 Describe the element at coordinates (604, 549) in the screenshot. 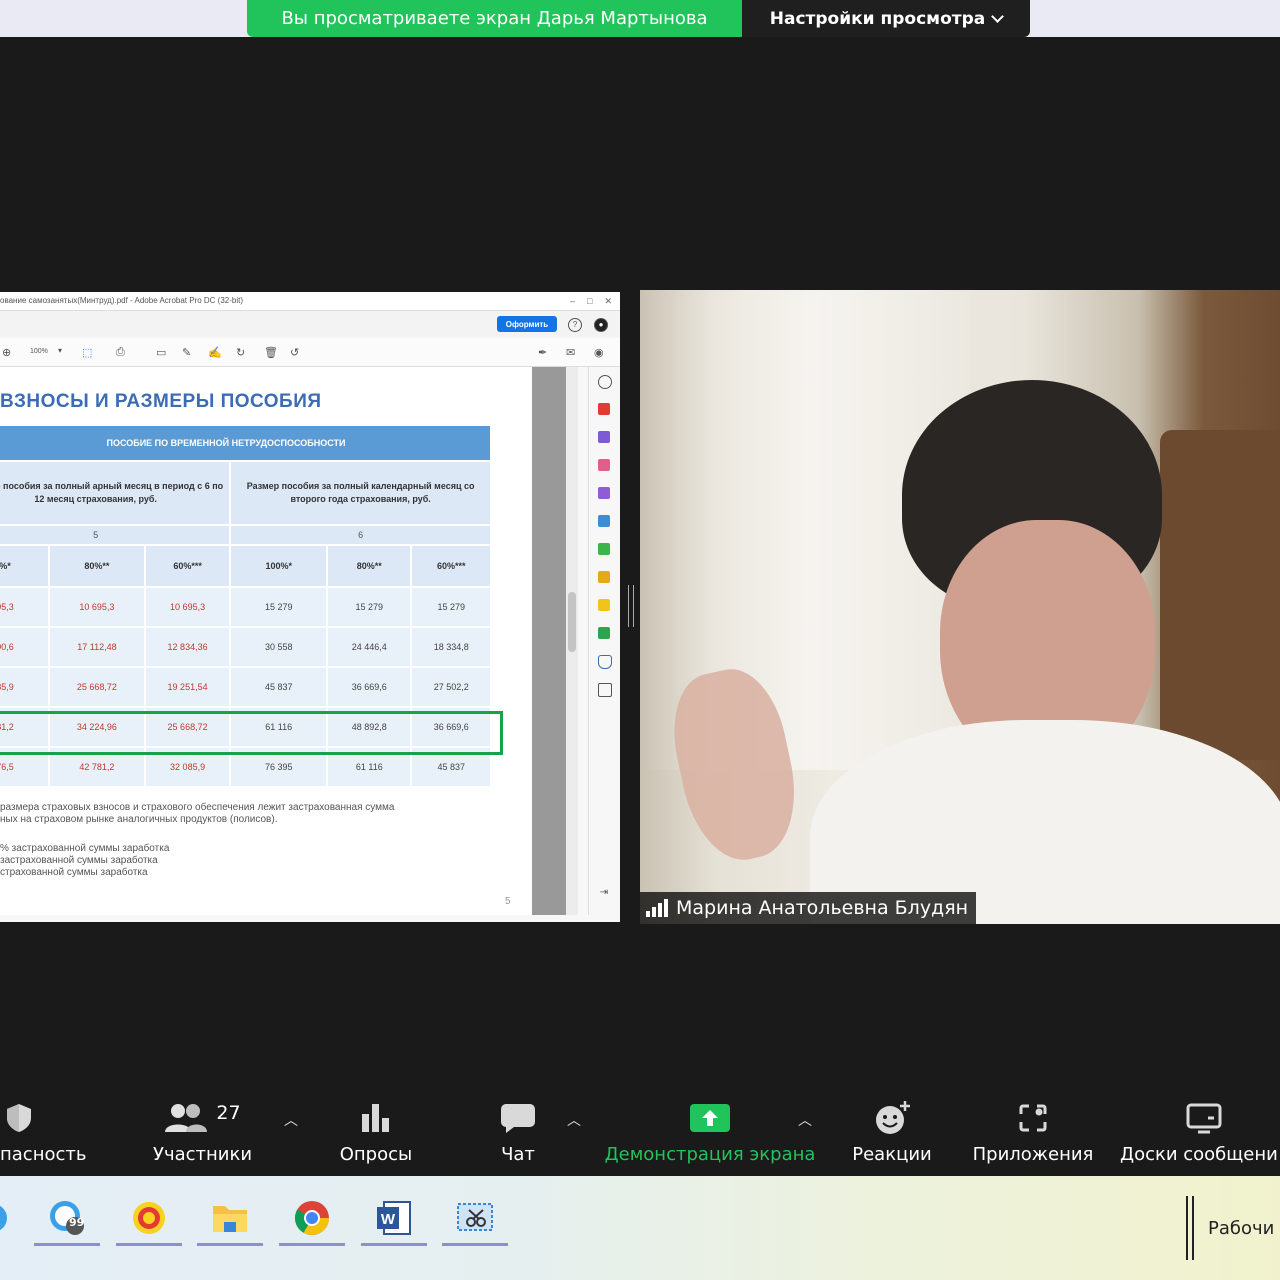

I see `organize-pages-icon` at that location.